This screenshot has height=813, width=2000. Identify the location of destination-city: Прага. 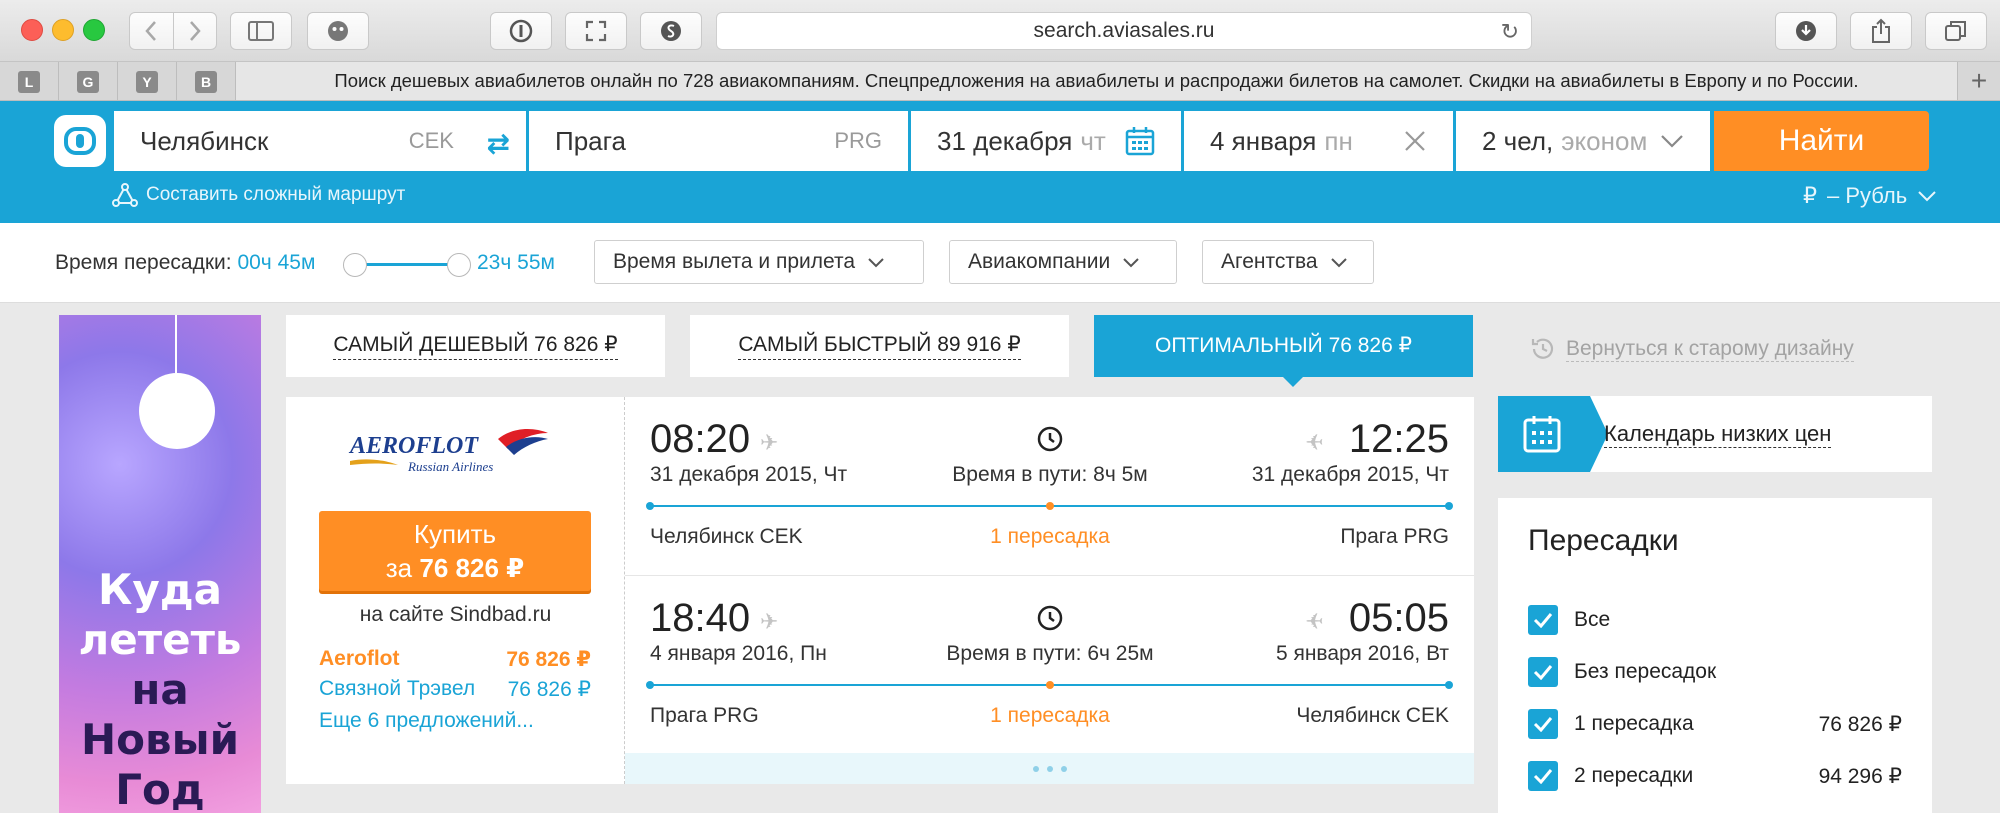
(590, 140).